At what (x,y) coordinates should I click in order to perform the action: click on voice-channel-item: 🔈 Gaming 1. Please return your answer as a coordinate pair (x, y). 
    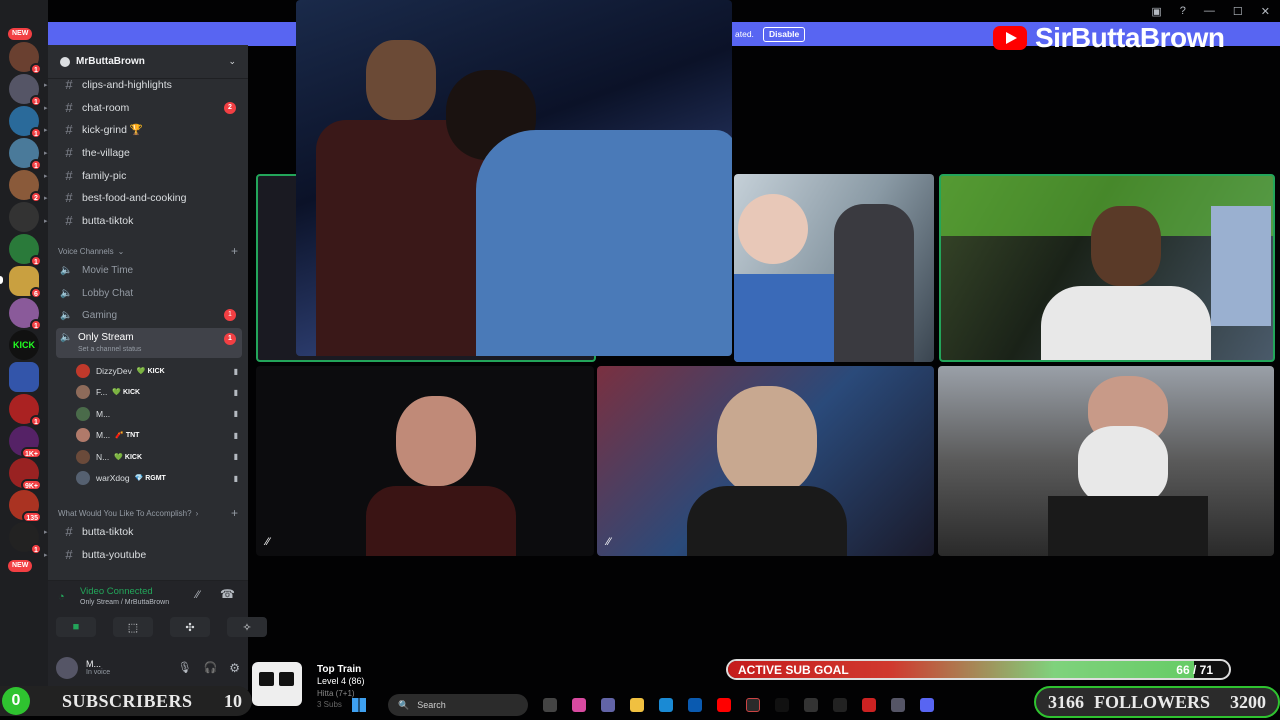
    Looking at the image, I should click on (149, 315).